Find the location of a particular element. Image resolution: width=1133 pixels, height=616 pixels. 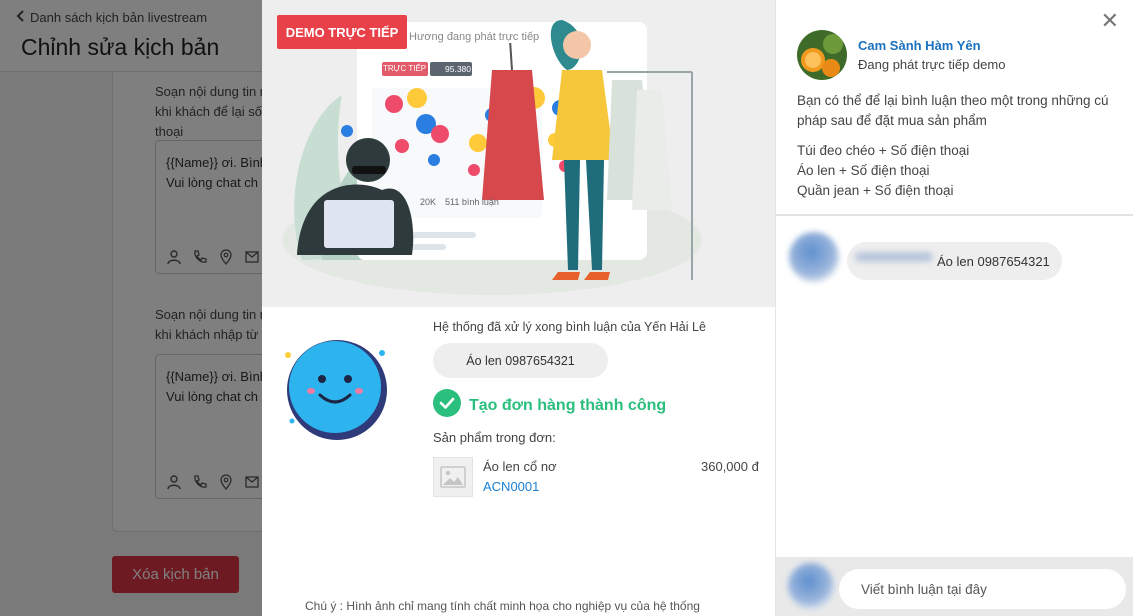

shop-name: Cam Sành Hàm Yên is located at coordinates (919, 45).